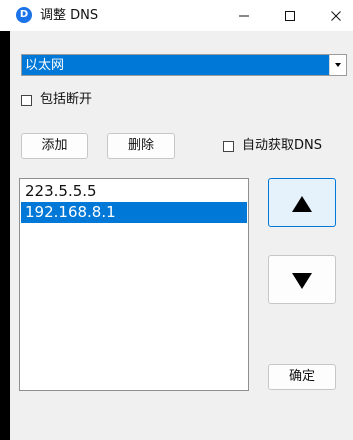 Image resolution: width=353 pixels, height=440 pixels. I want to click on auto-dns-label: 自动获取DNS, so click(282, 145).